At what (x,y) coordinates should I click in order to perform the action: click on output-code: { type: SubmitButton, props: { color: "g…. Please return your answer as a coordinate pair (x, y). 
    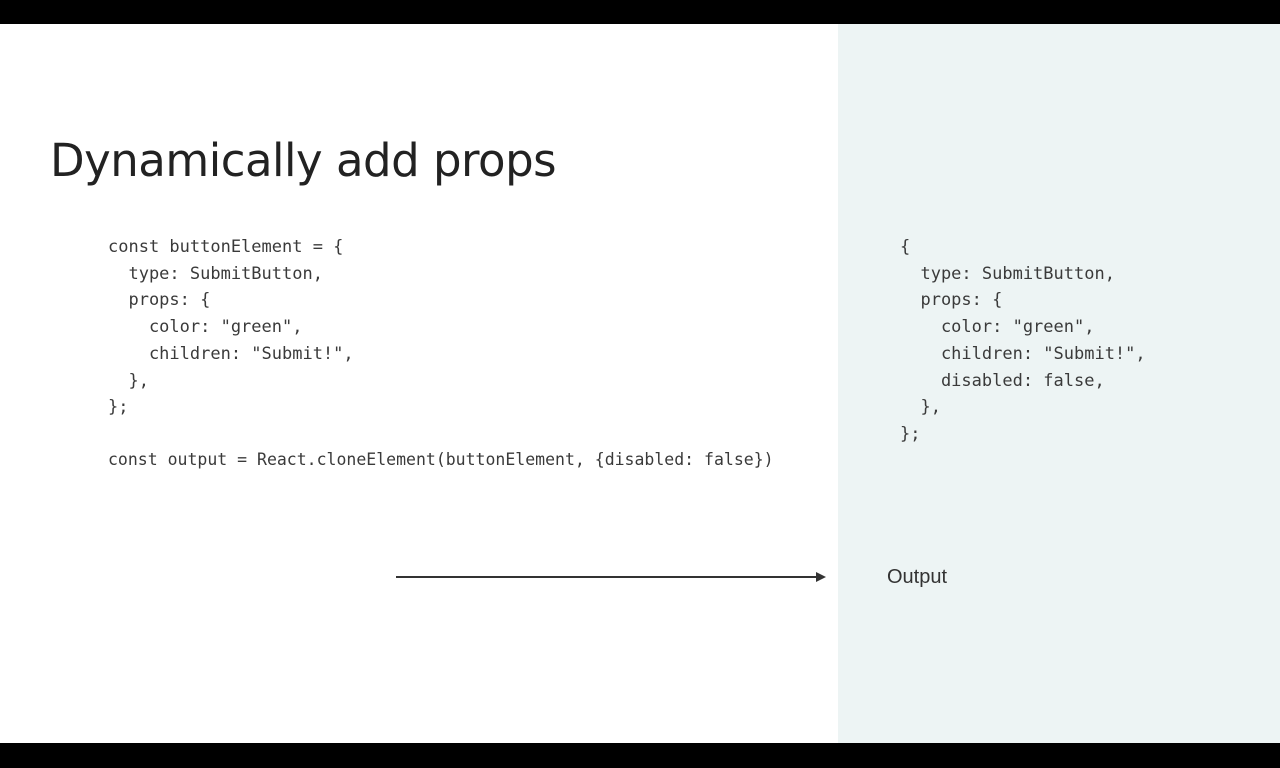
    Looking at the image, I should click on (1023, 340).